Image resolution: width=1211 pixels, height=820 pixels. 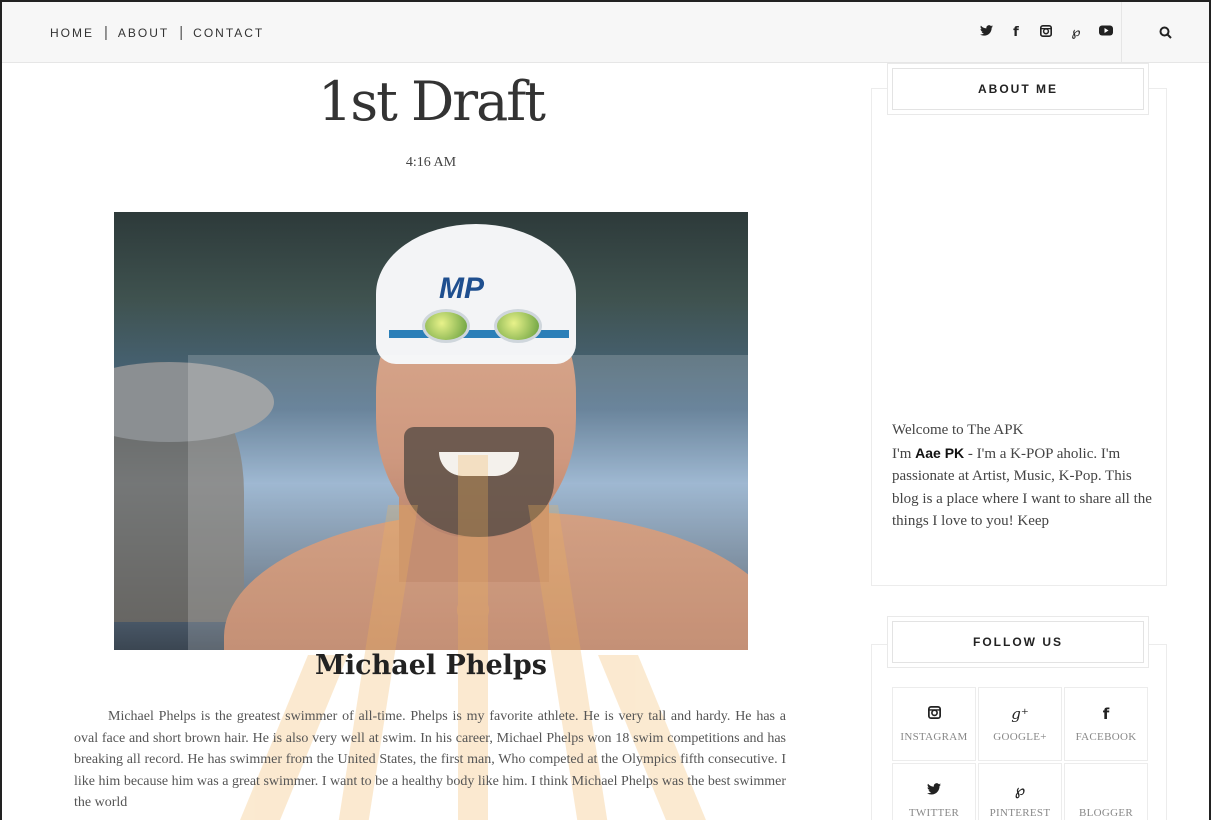 I want to click on nav-home: HOME, so click(x=72, y=33).